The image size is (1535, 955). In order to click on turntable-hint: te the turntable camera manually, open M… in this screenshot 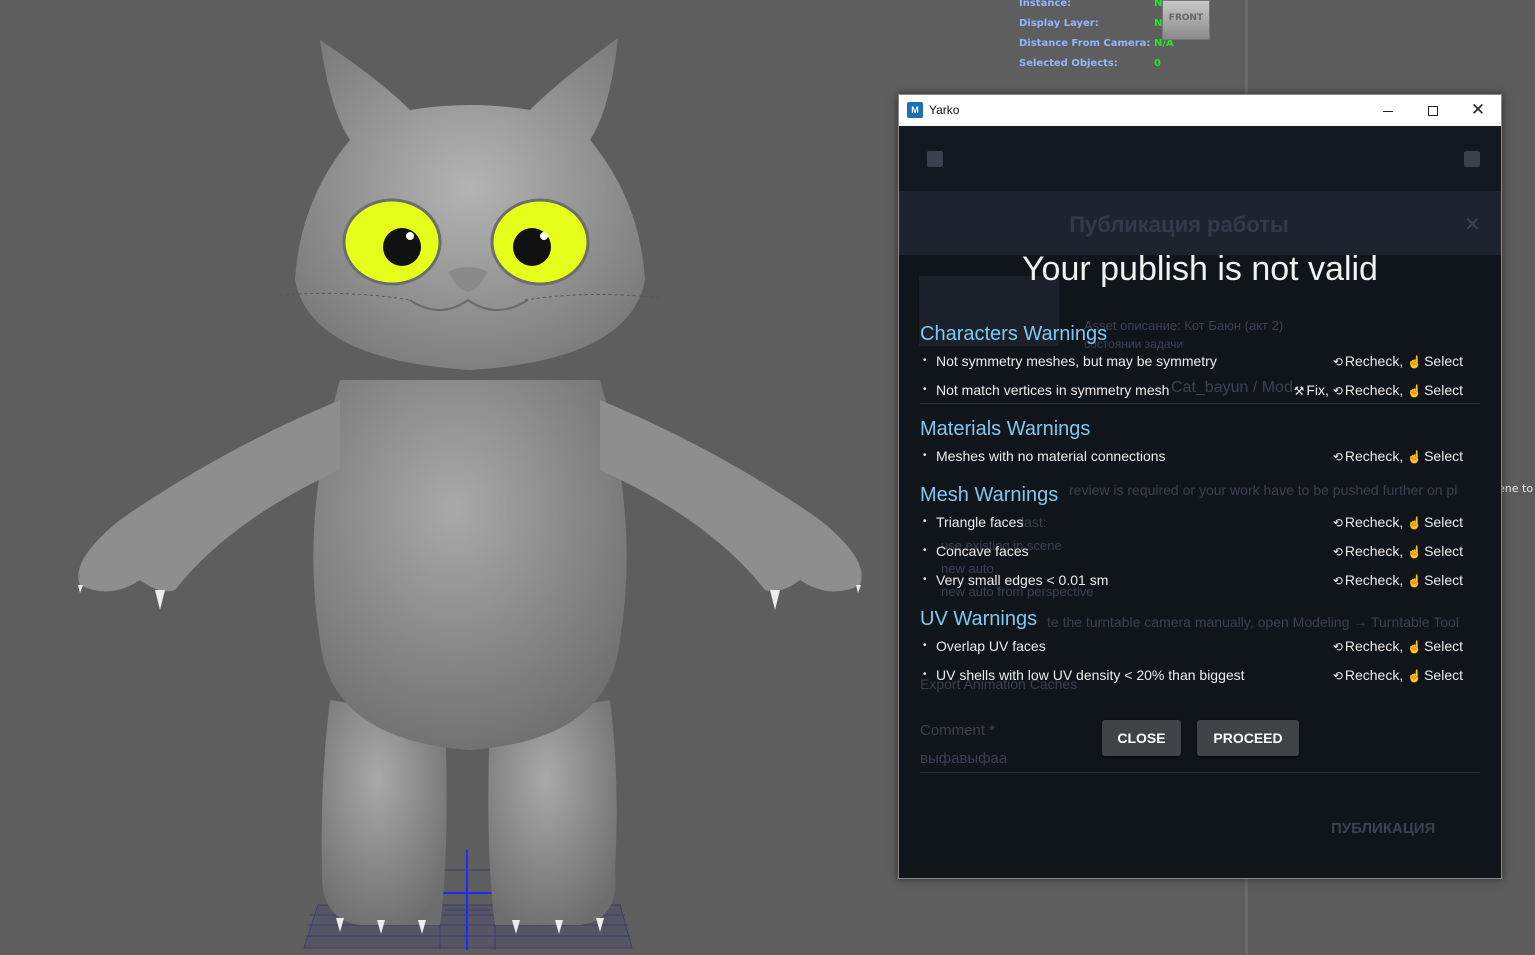, I will do `click(1253, 622)`.